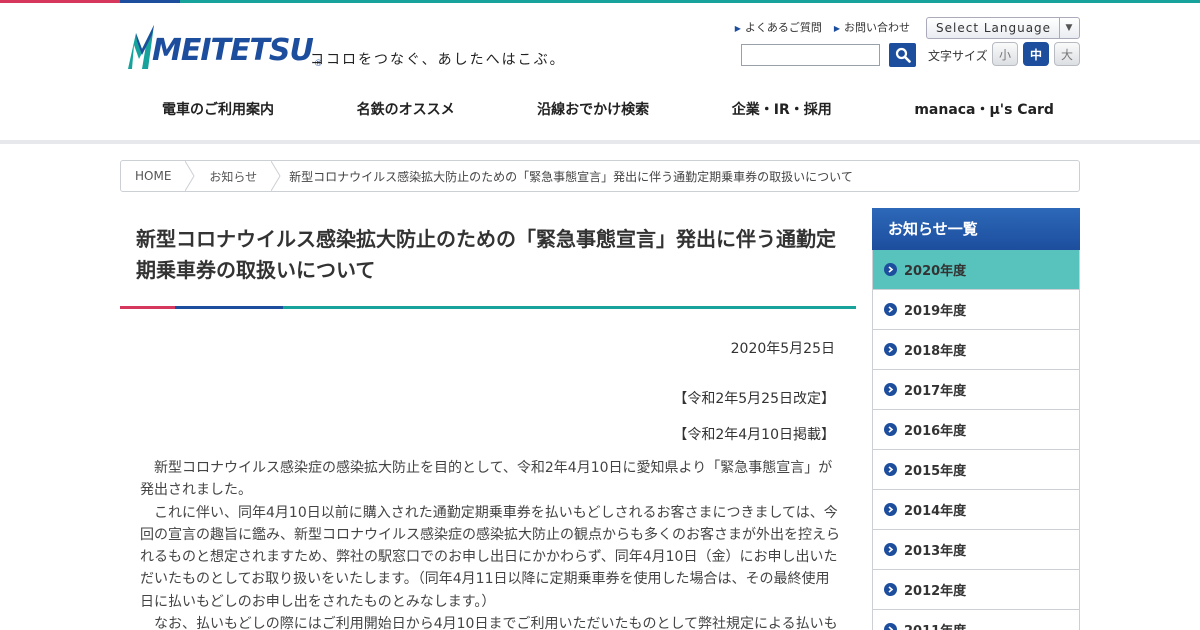 This screenshot has height=630, width=1200. What do you see at coordinates (233, 50) in the screenshot?
I see `logo-text: MEITETSU` at bounding box center [233, 50].